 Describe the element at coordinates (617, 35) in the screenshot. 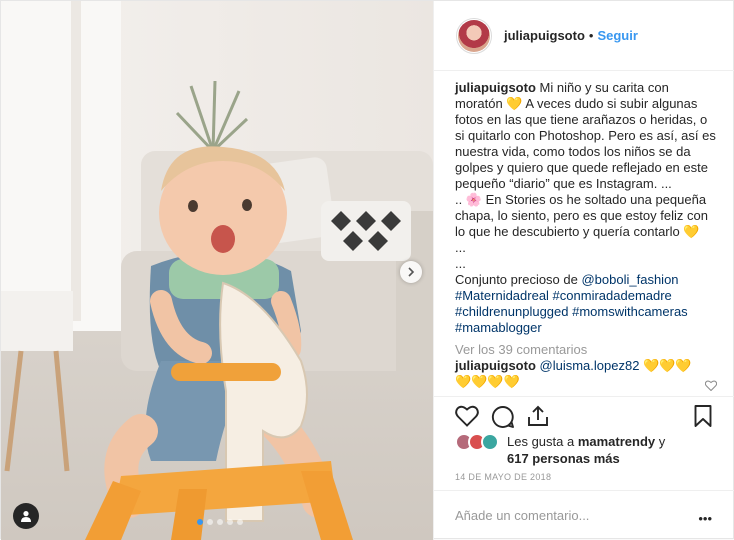

I see `follow-button: Seguir` at that location.